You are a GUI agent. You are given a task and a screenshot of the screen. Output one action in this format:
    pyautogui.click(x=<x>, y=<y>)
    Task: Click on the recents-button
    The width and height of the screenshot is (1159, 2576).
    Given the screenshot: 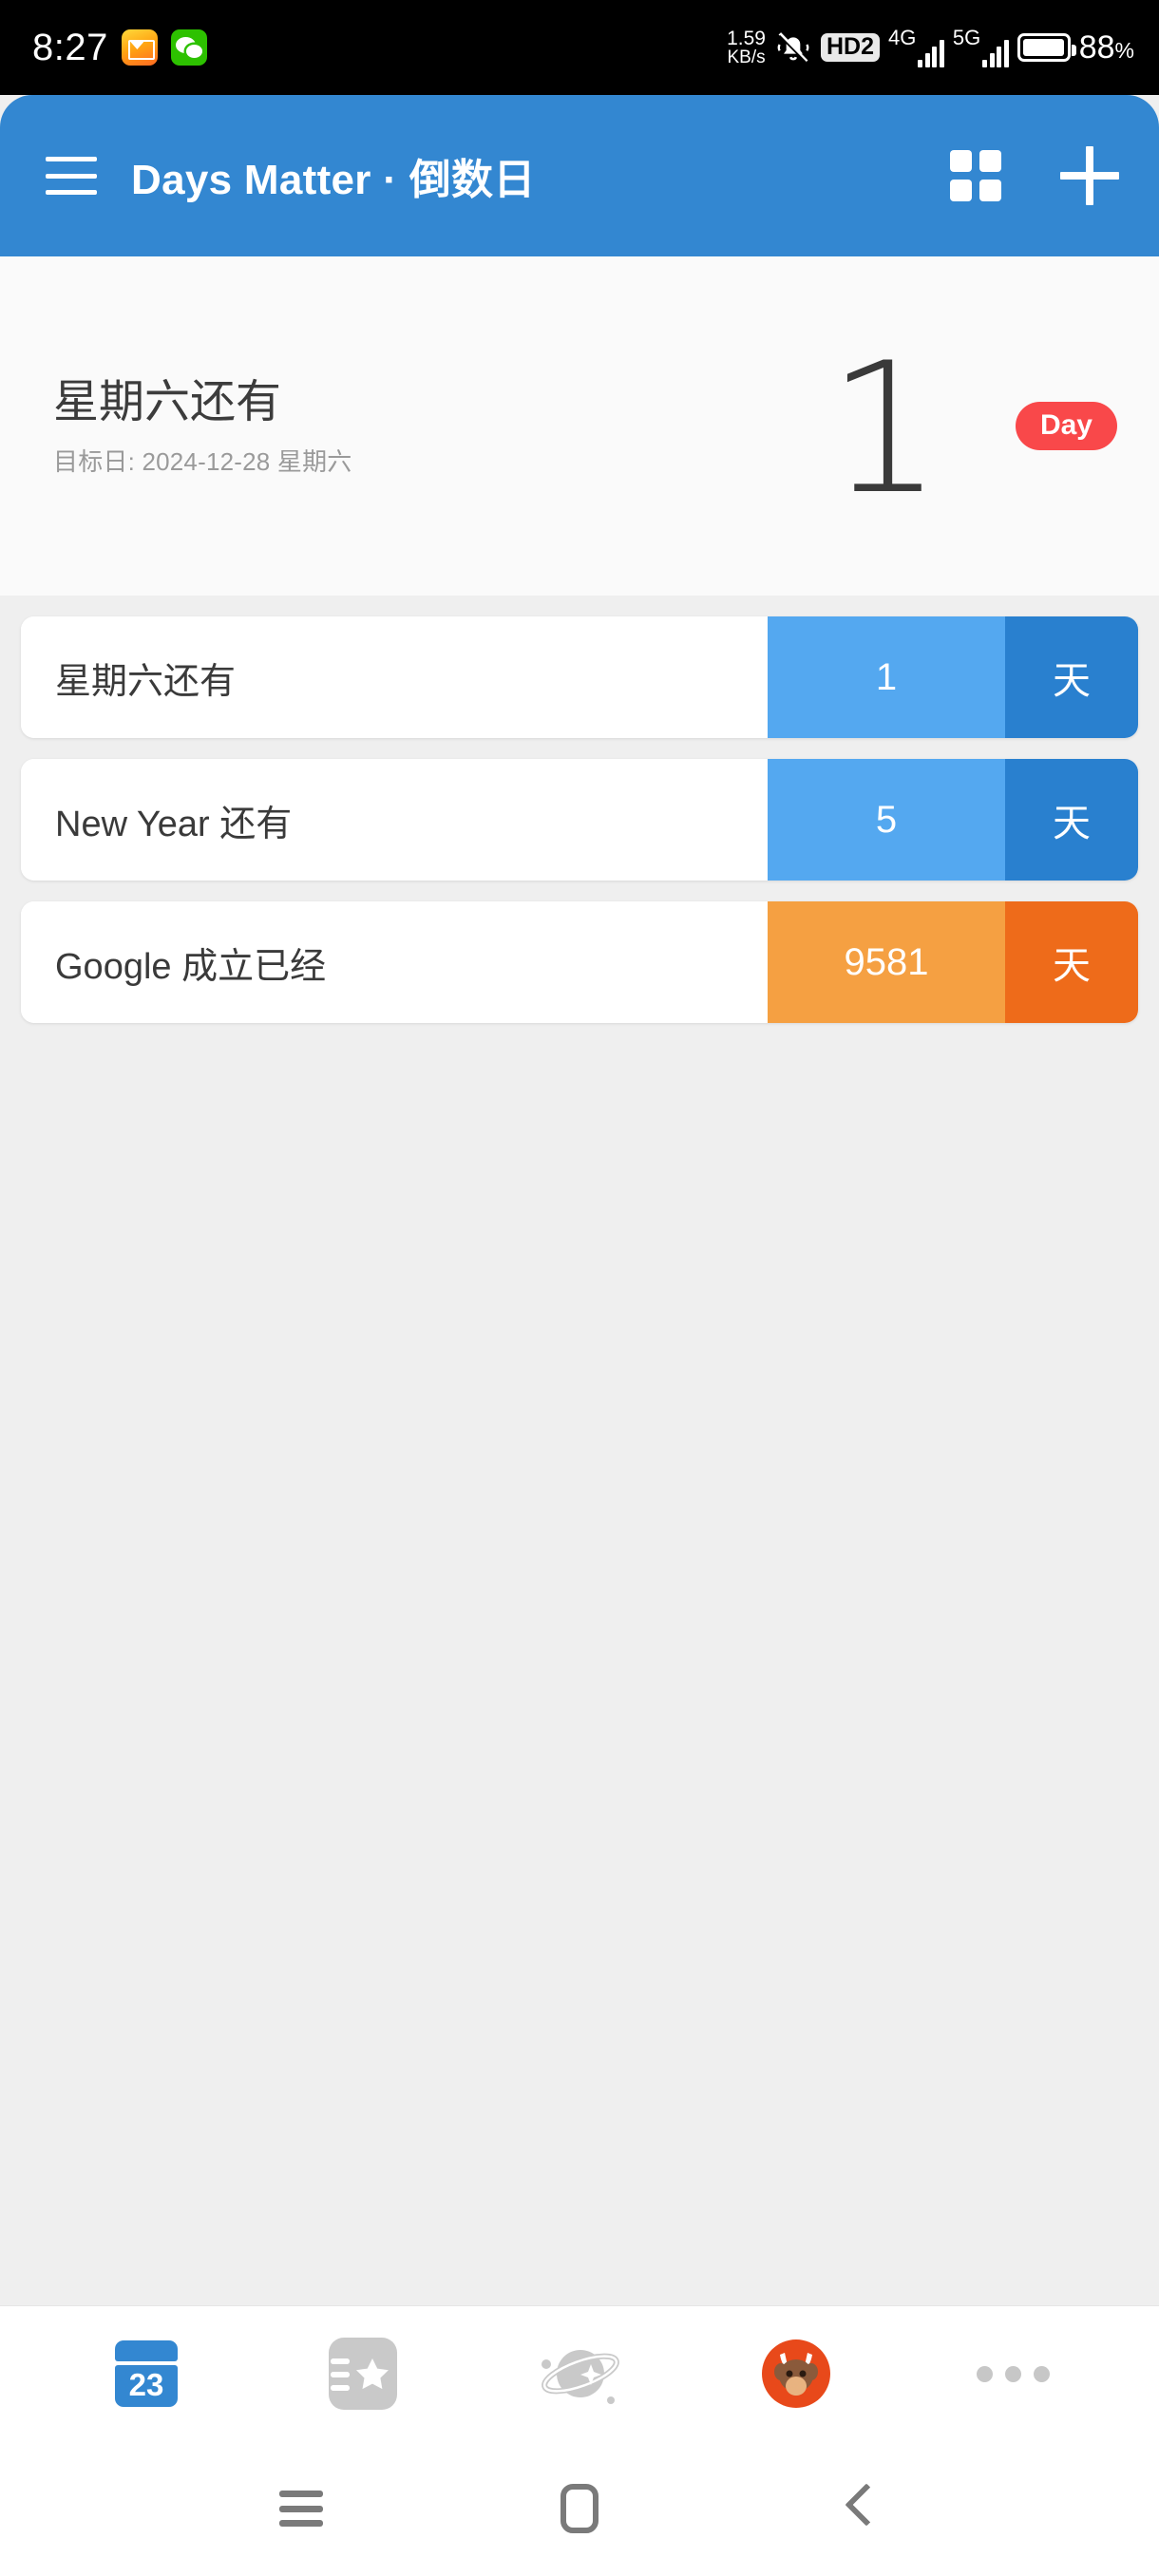 What is the action you would take?
    pyautogui.click(x=301, y=2509)
    